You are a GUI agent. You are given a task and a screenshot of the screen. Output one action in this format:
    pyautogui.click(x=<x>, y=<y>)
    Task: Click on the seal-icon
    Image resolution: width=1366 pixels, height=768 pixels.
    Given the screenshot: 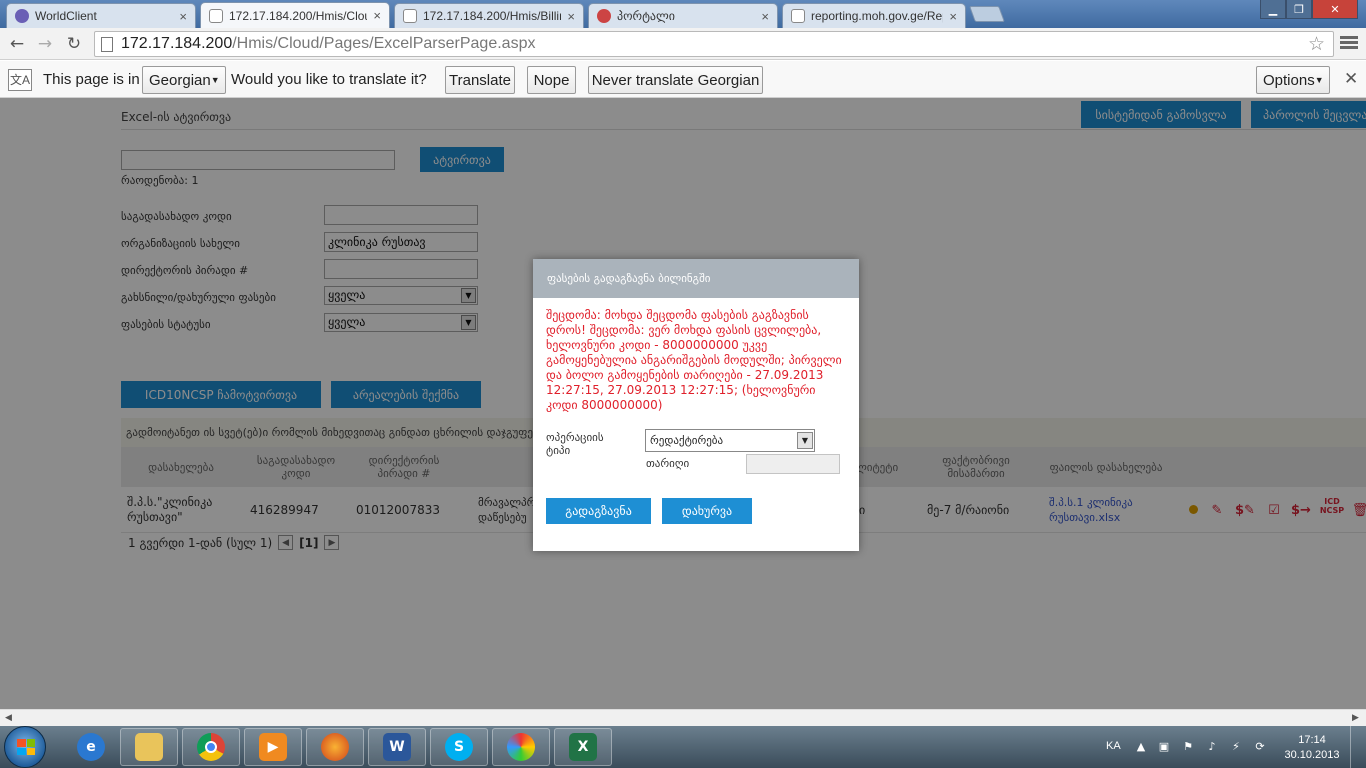 What is the action you would take?
    pyautogui.click(x=604, y=16)
    